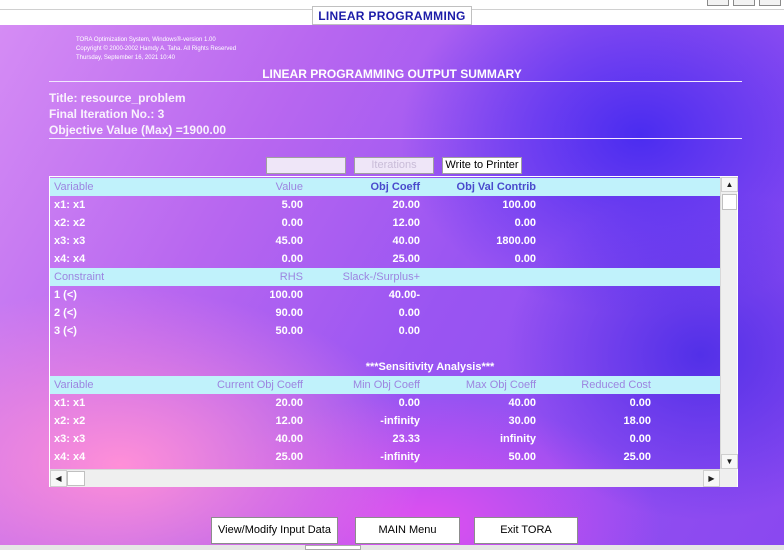  I want to click on sensitivity-title: ***Sensitivity Analysis***, so click(430, 367).